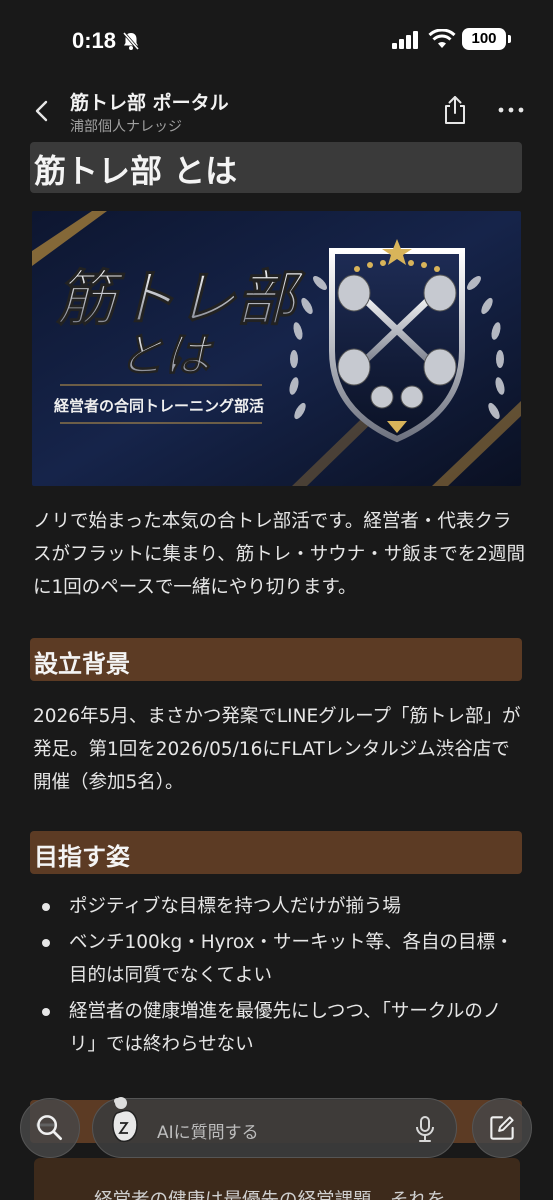  Describe the element at coordinates (511, 110) in the screenshot. I see `more-options-button` at that location.